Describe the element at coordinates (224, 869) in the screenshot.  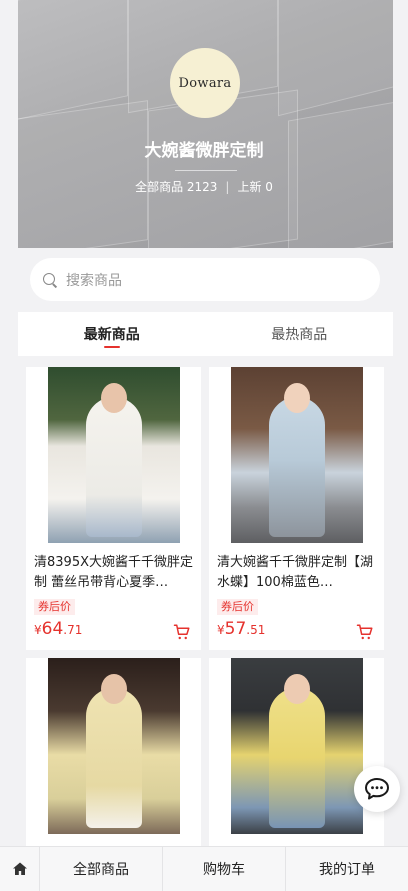
I see `nav-cart: 购物车` at that location.